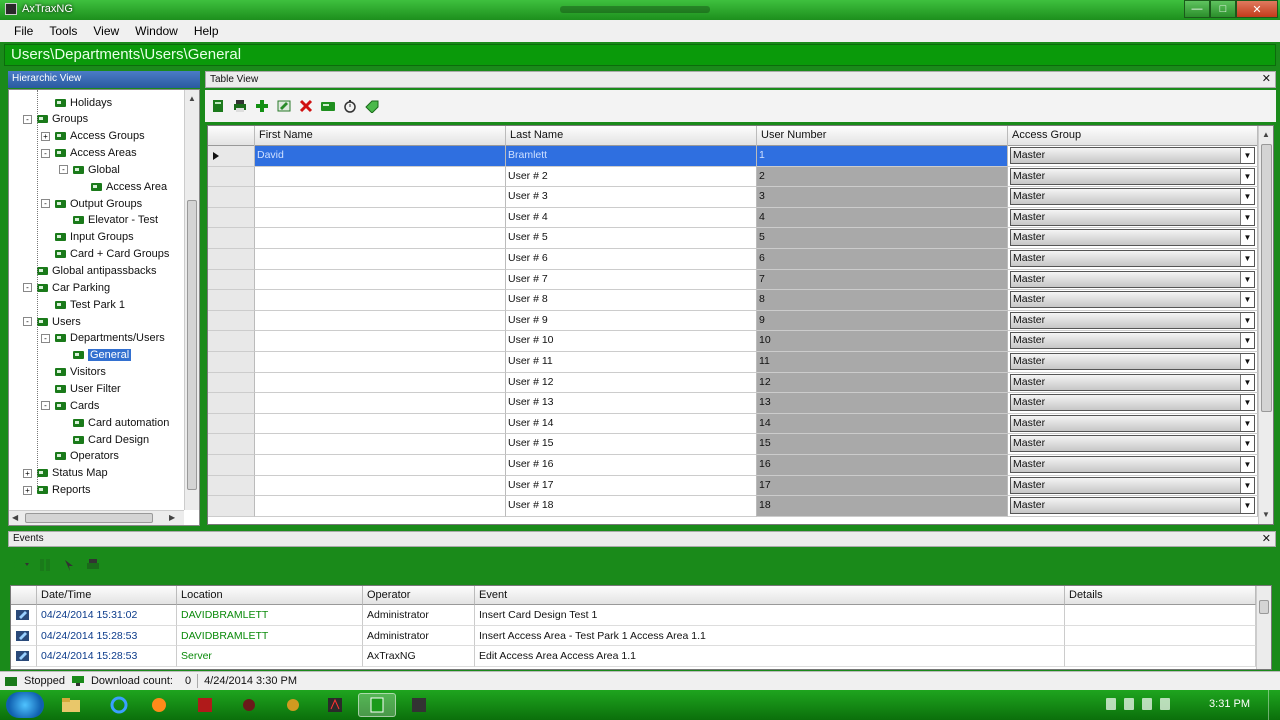 Image resolution: width=1280 pixels, height=720 pixels. What do you see at coordinates (631, 156) in the screenshot?
I see `cell-last-name: Bramlett` at bounding box center [631, 156].